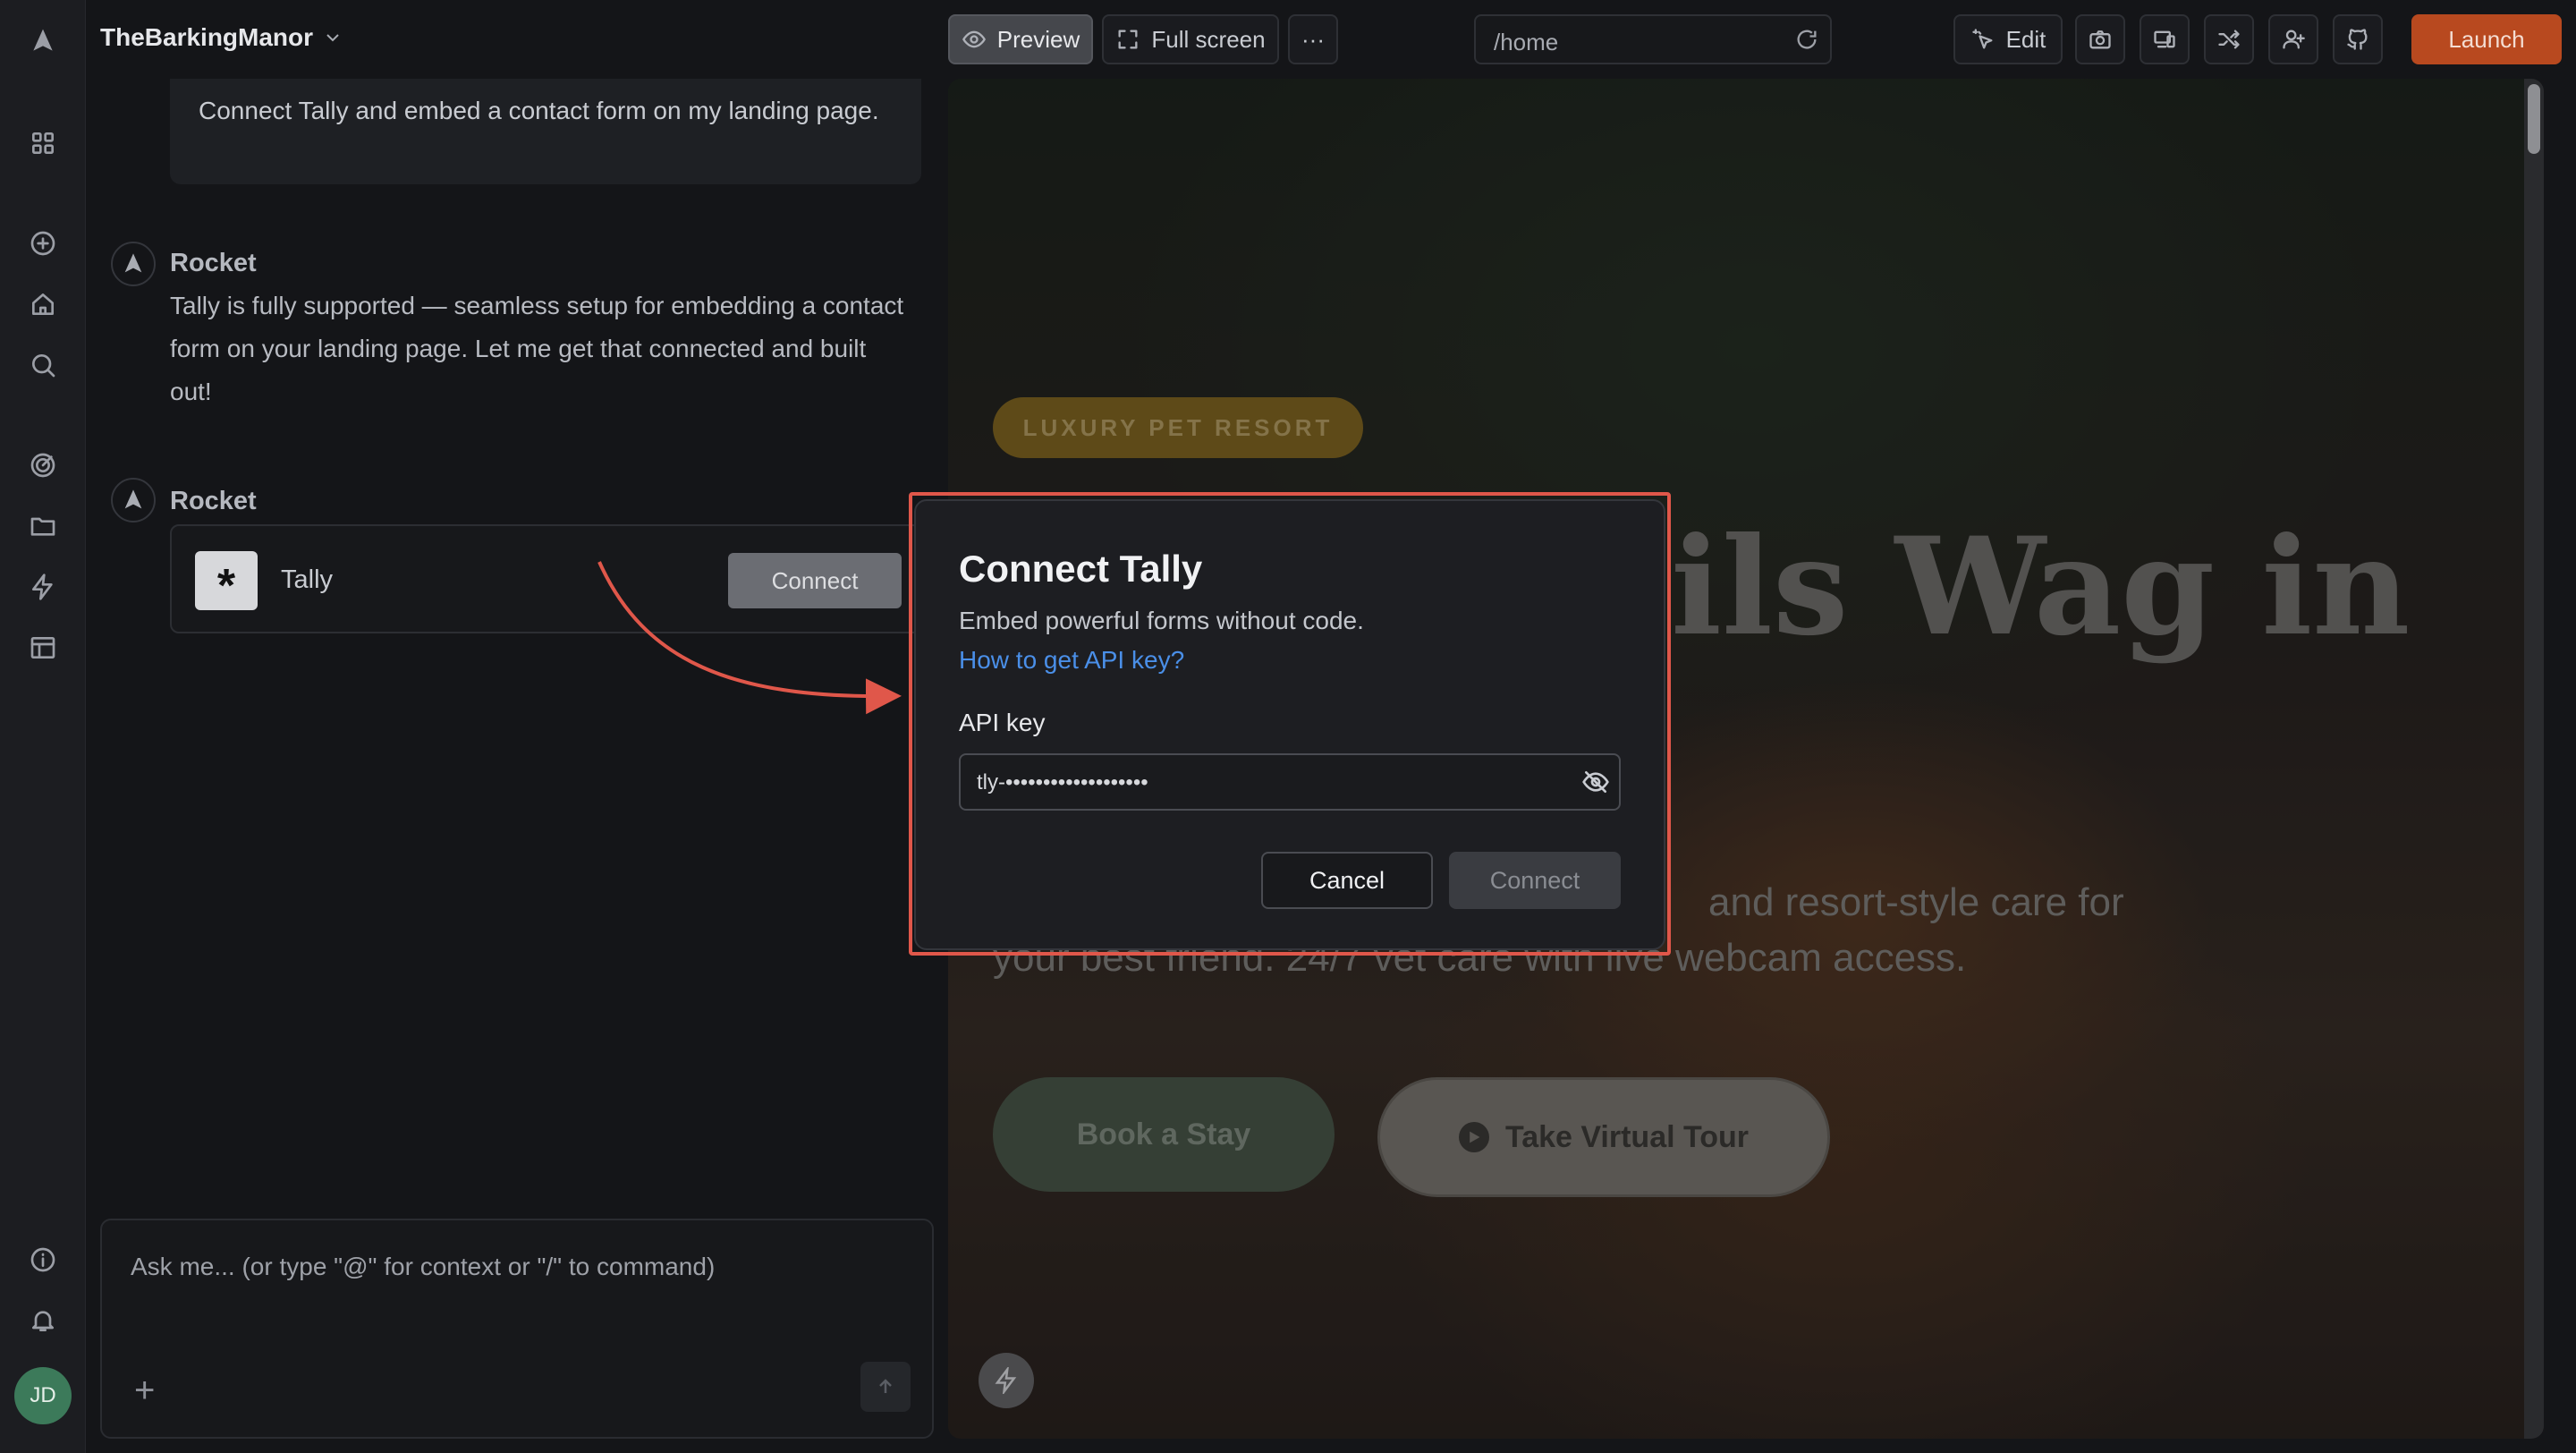  I want to click on github-button, so click(2358, 39).